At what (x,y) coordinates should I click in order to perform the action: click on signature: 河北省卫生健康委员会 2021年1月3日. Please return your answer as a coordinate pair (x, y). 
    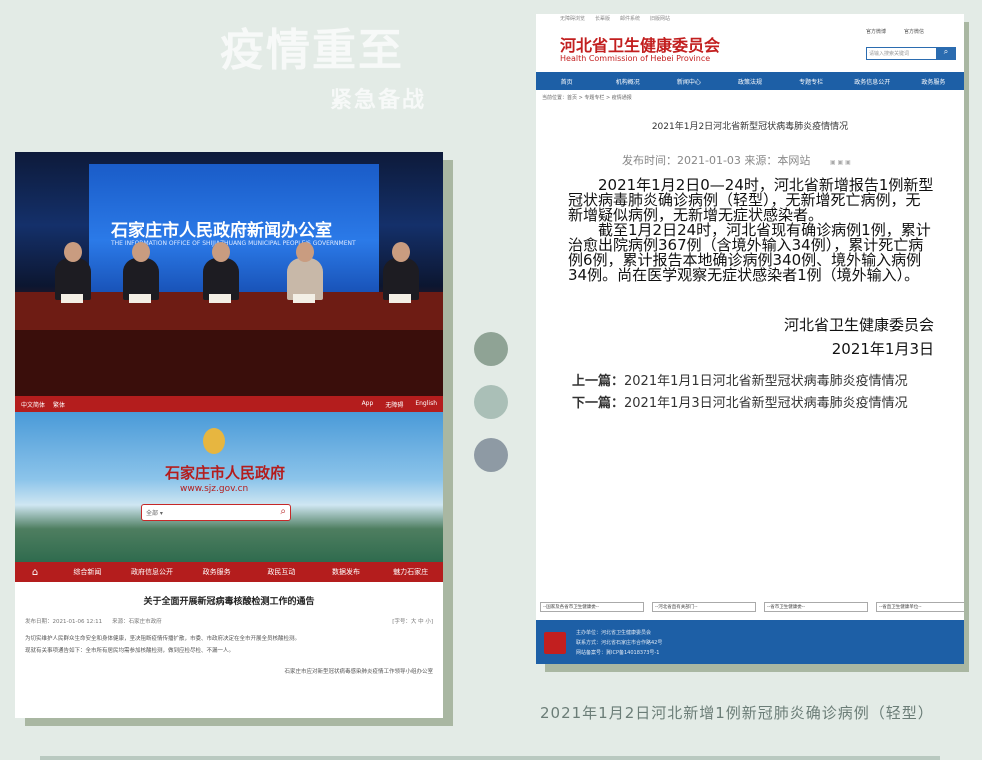
    Looking at the image, I should click on (750, 337).